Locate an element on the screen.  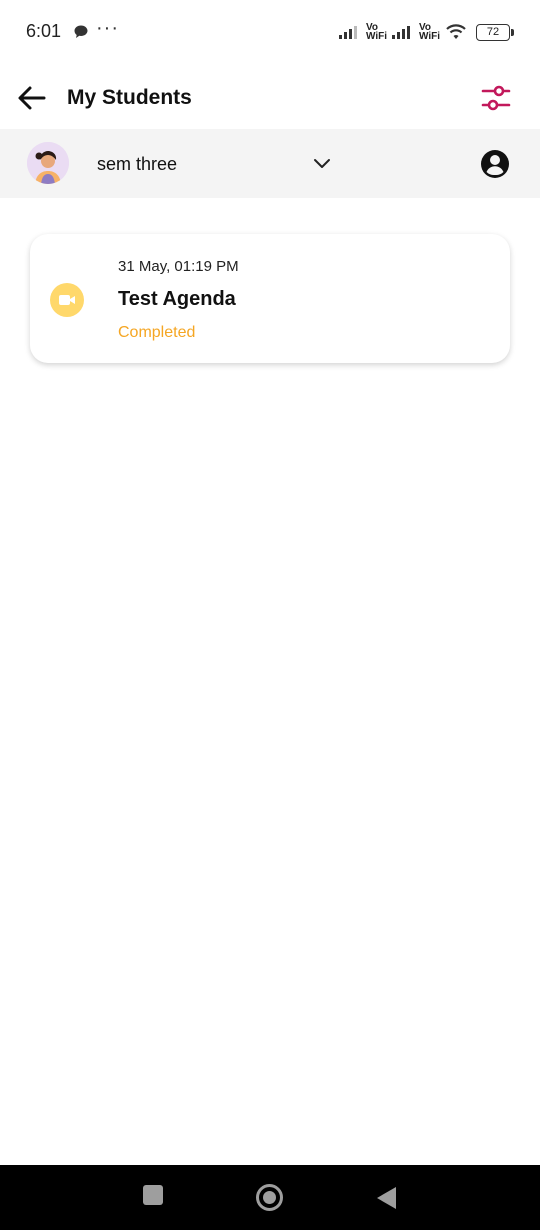
more-notifications-icon: ··· is located at coordinates (107, 28).